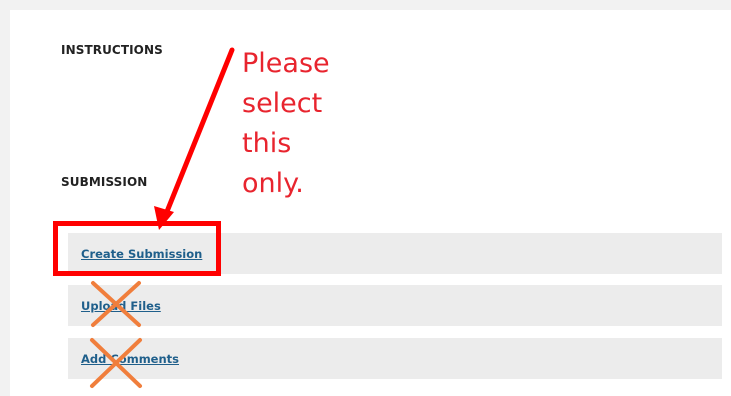 The image size is (731, 396). What do you see at coordinates (267, 143) in the screenshot?
I see `annotation-line-3: this` at bounding box center [267, 143].